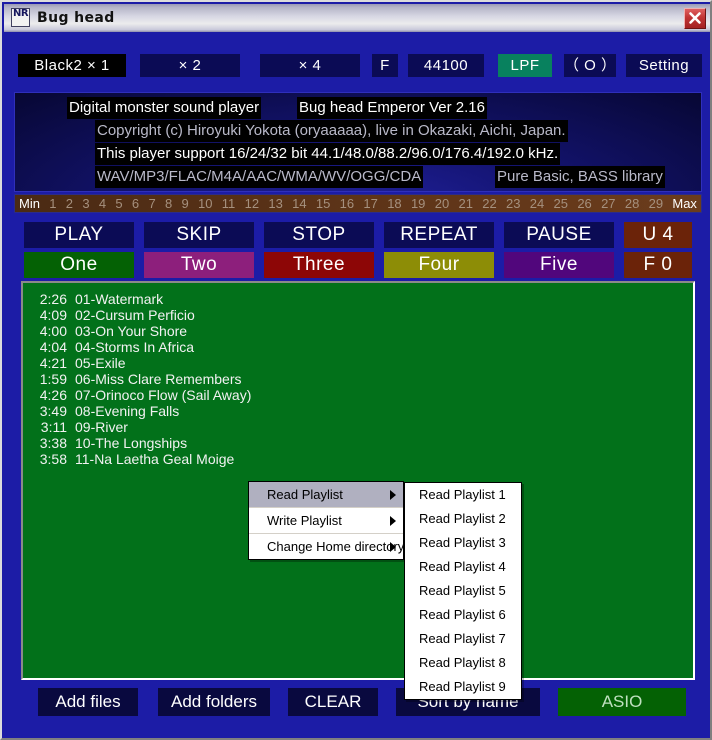 Image resolution: width=712 pixels, height=740 pixels. Describe the element at coordinates (205, 203) in the screenshot. I see `volume-tick-10: 10` at that location.